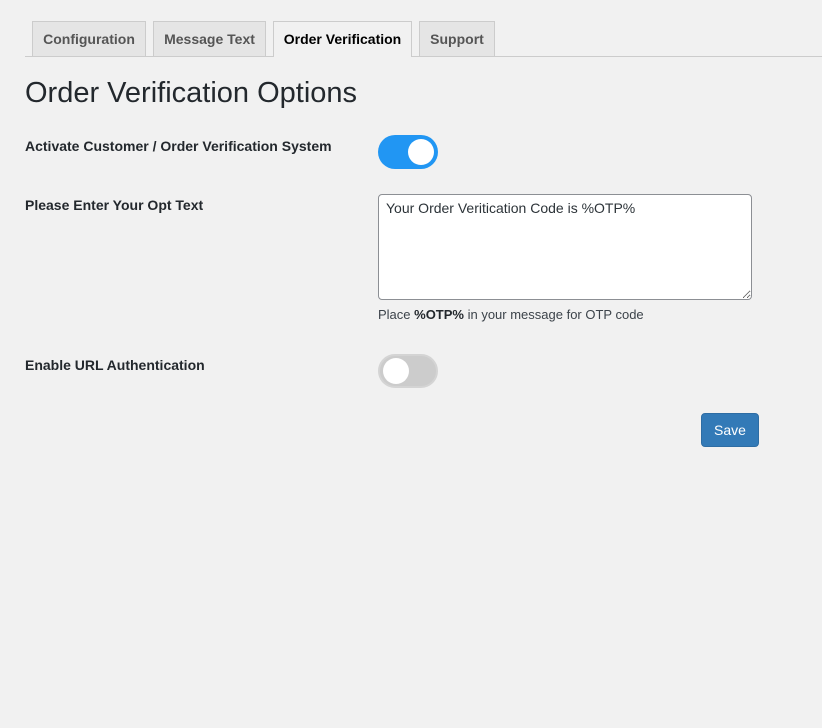 The width and height of the screenshot is (822, 728). What do you see at coordinates (565, 247) in the screenshot?
I see `otp-text-input: Your Order Veritication Code is %OTP%` at bounding box center [565, 247].